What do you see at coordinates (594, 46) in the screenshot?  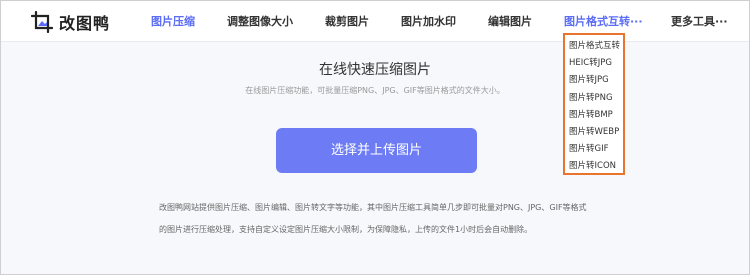 I see `dropdown-item-format-convert: 图片格式互转` at bounding box center [594, 46].